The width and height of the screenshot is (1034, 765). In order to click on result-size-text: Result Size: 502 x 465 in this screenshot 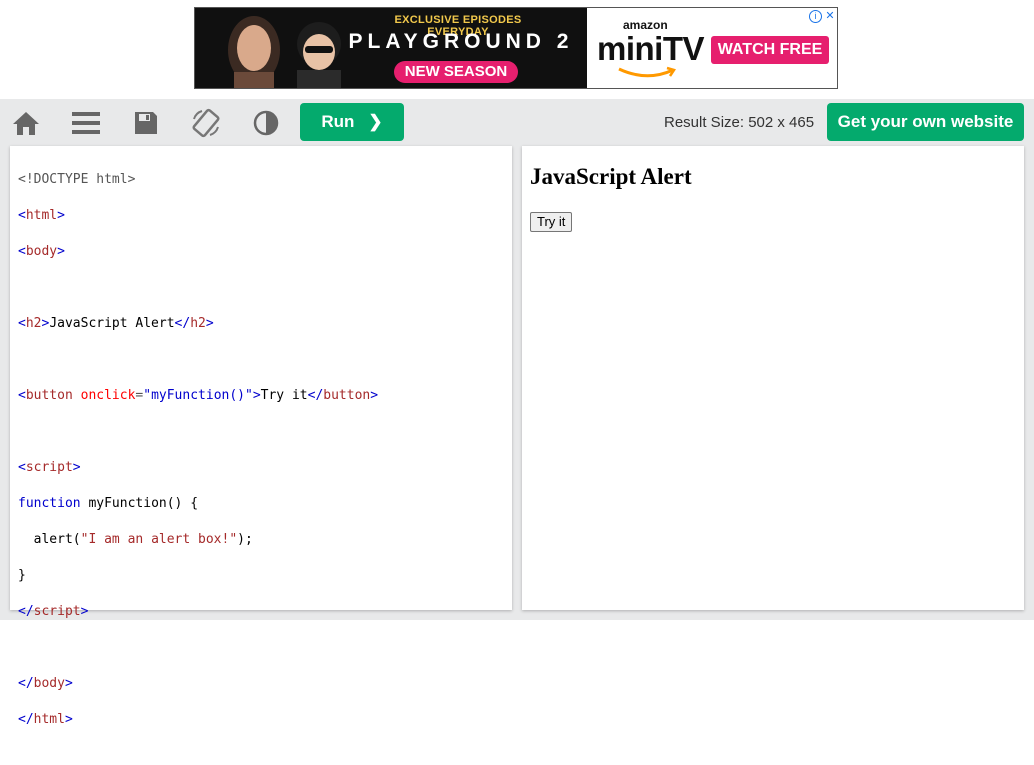, I will do `click(739, 122)`.